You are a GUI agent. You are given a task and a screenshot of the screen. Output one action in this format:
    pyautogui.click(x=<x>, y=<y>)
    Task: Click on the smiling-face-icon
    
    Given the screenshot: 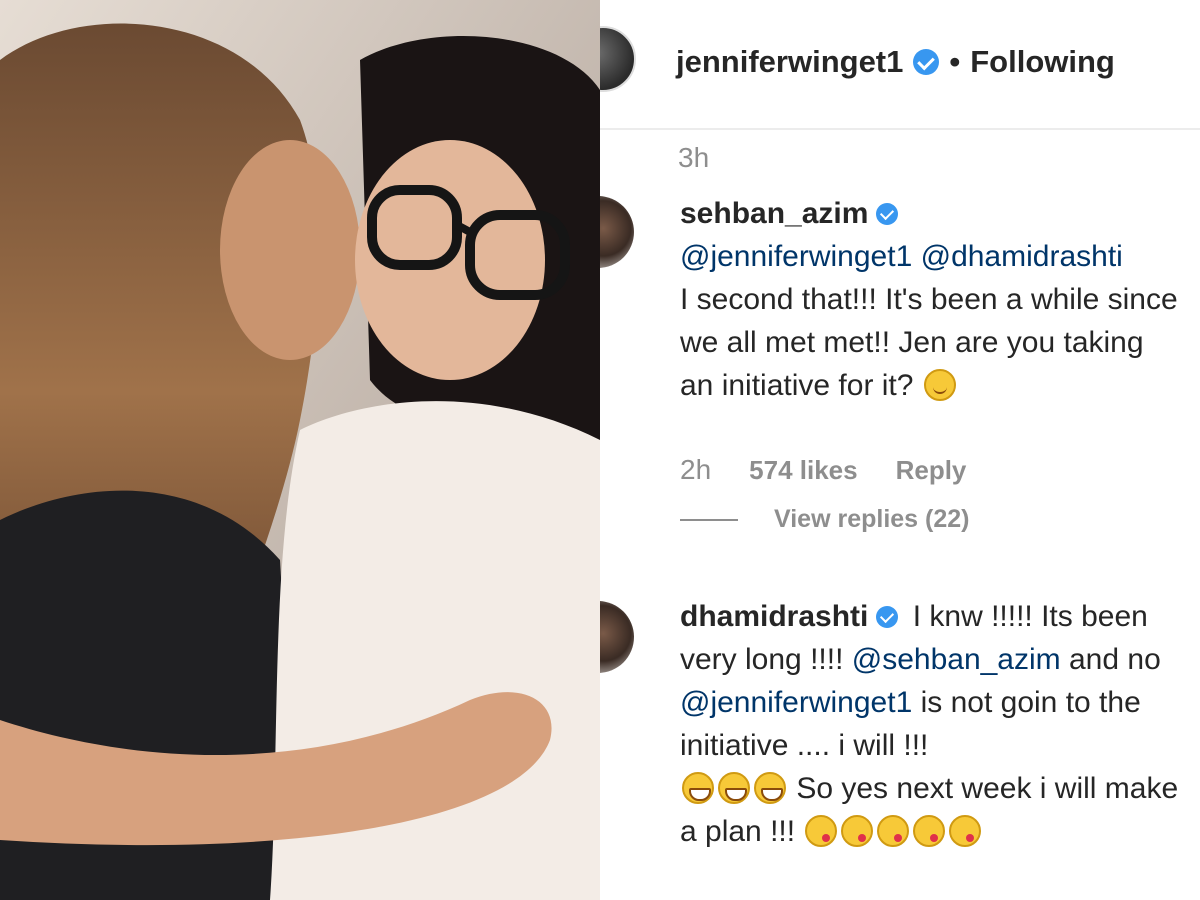 What is the action you would take?
    pyautogui.click(x=939, y=385)
    